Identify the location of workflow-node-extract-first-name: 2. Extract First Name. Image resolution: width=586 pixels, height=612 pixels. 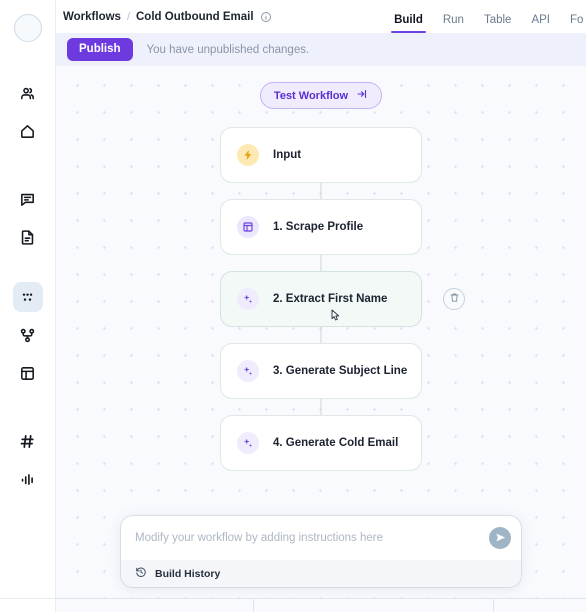
(342, 299).